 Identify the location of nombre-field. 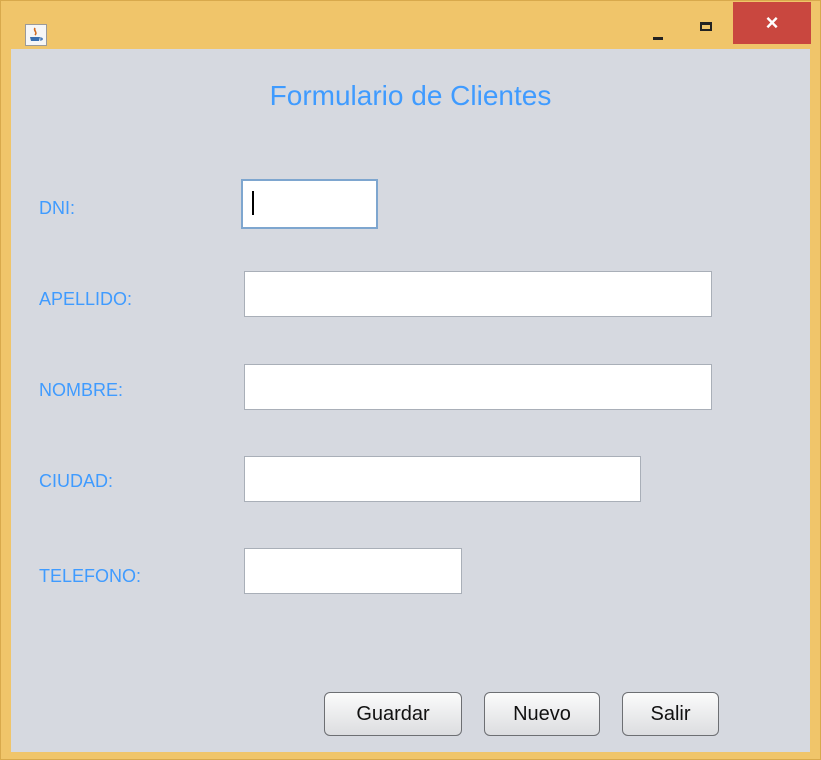
(478, 387).